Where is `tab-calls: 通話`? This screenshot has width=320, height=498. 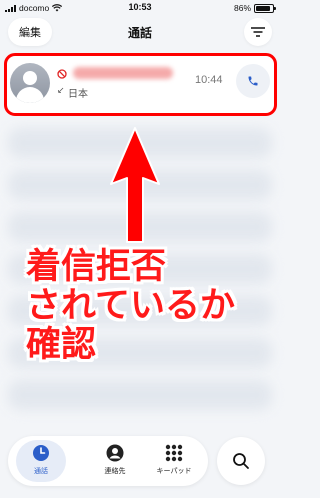
tab-calls: 通話 is located at coordinates (41, 461).